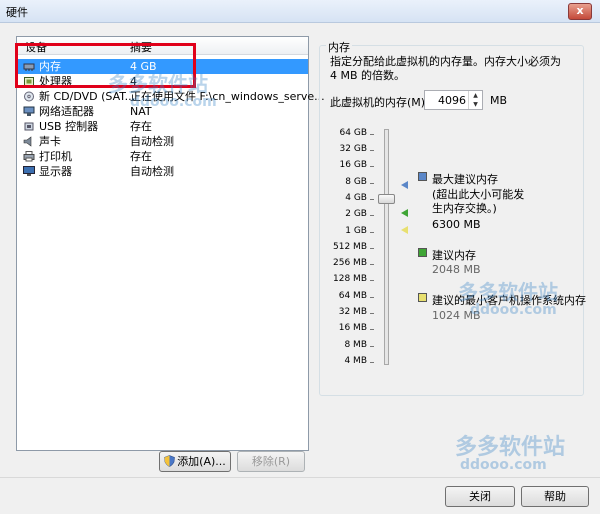 Image resolution: width=600 pixels, height=514 pixels. Describe the element at coordinates (66, 111) in the screenshot. I see `device-name: 网络适配器` at that location.